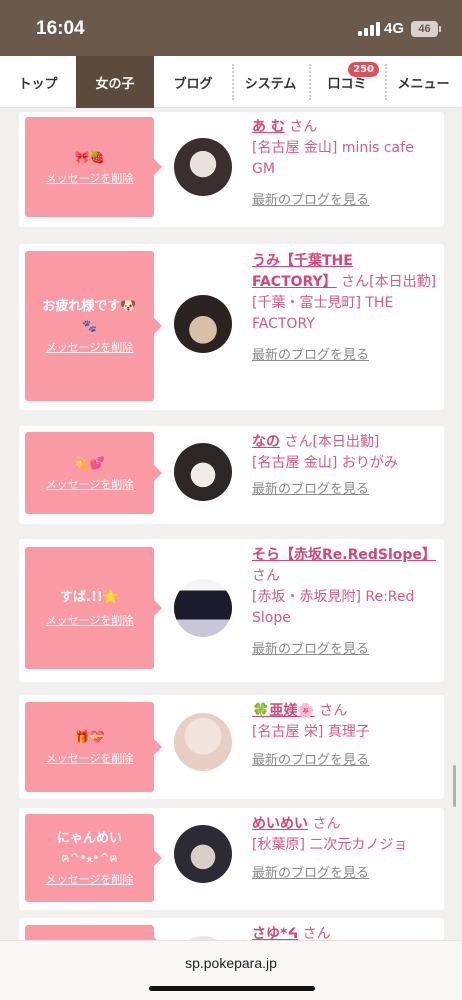 The width and height of the screenshot is (462, 1000). Describe the element at coordinates (275, 933) in the screenshot. I see `girl-name-link: さゆ*ᔦ` at that location.